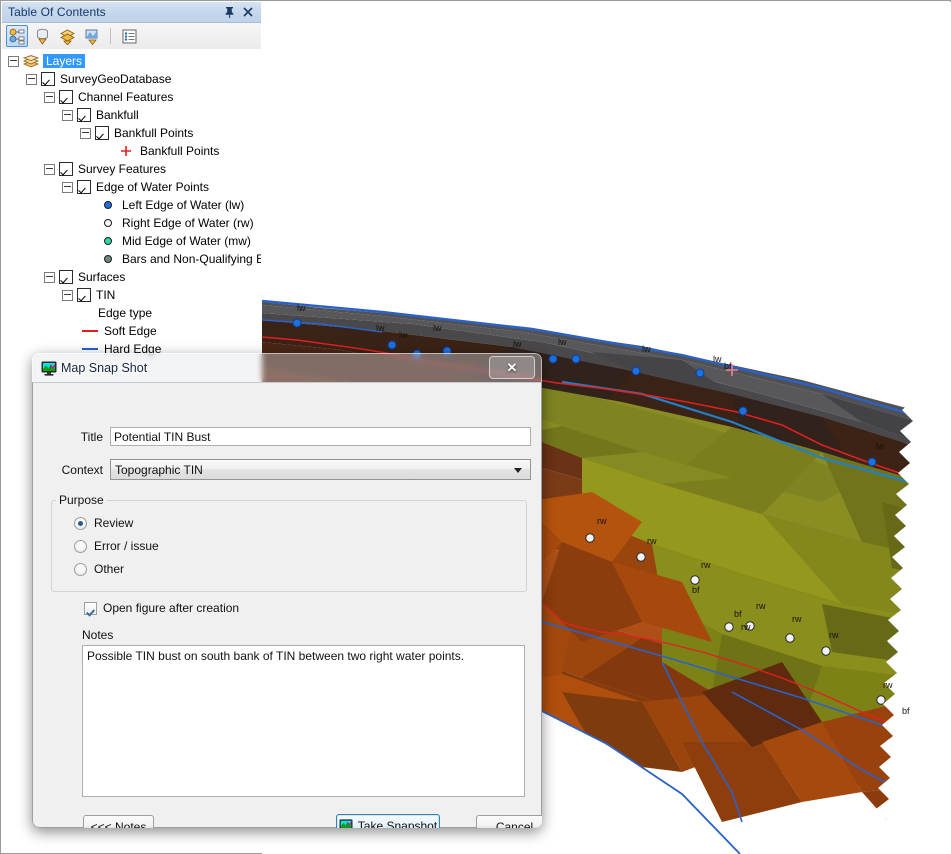 This screenshot has width=951, height=854. I want to click on layer-tree-label: Edge of Water Points, so click(152, 187).